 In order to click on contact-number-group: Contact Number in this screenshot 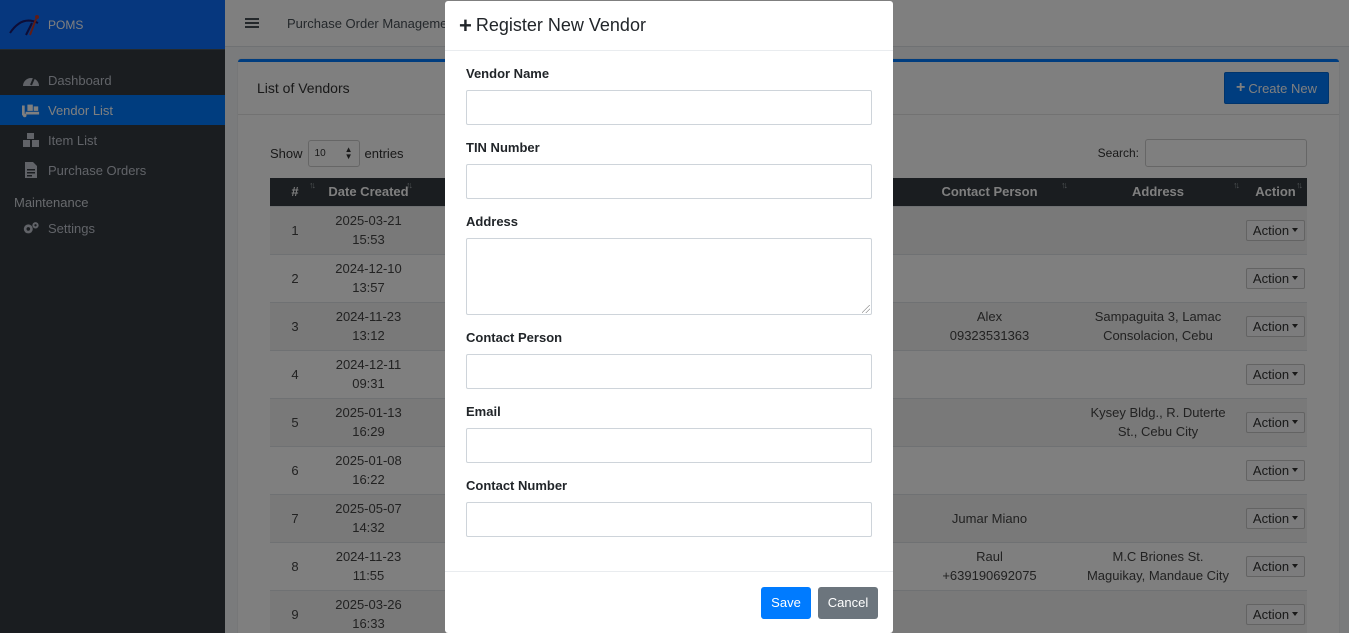, I will do `click(669, 507)`.